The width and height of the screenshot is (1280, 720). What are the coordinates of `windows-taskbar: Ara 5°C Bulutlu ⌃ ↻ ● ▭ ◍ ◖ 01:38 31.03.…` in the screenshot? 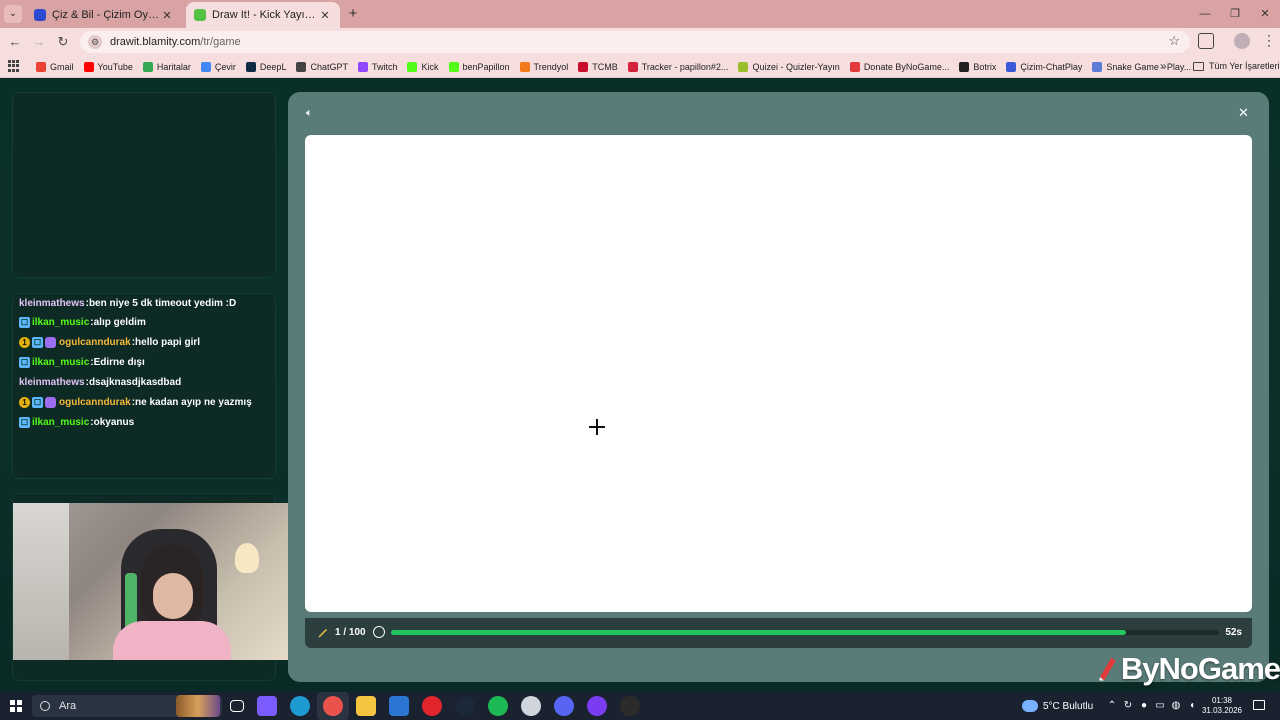 It's located at (640, 706).